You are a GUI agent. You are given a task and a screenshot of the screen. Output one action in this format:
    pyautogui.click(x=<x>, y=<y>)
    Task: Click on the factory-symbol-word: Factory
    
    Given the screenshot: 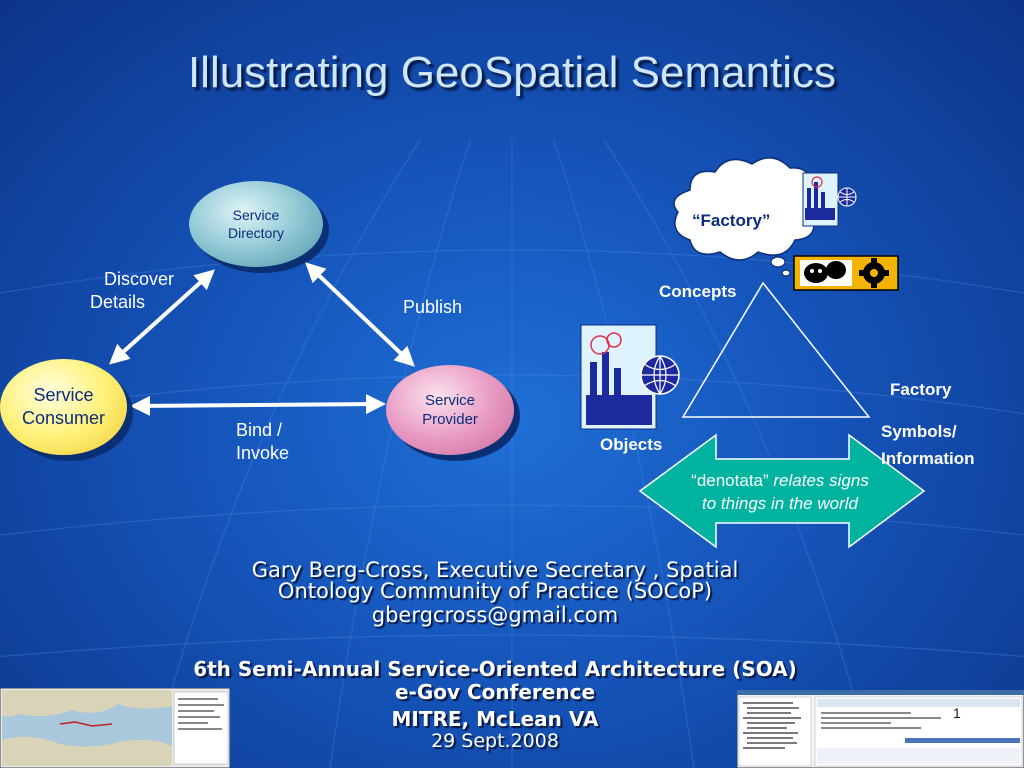 What is the action you would take?
    pyautogui.click(x=921, y=389)
    